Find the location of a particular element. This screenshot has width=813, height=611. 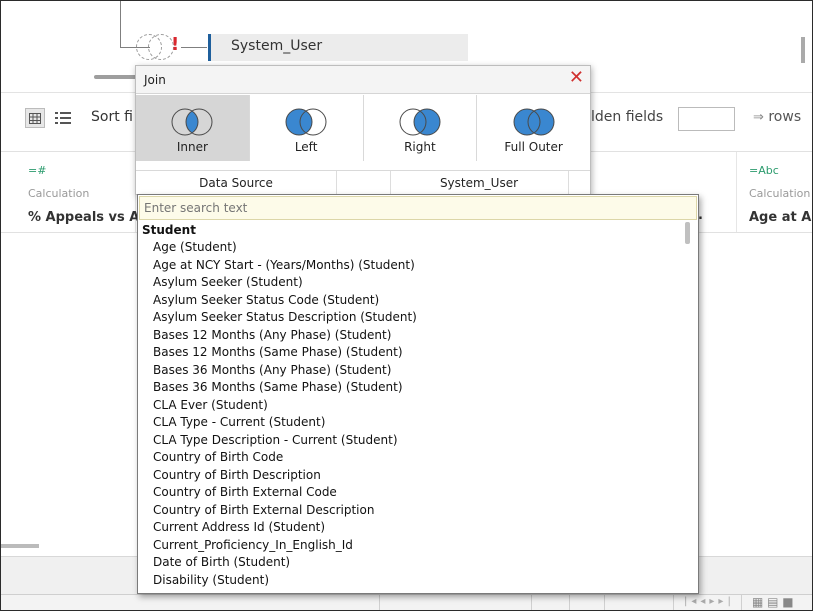

inner-join-icon is located at coordinates (192, 122).